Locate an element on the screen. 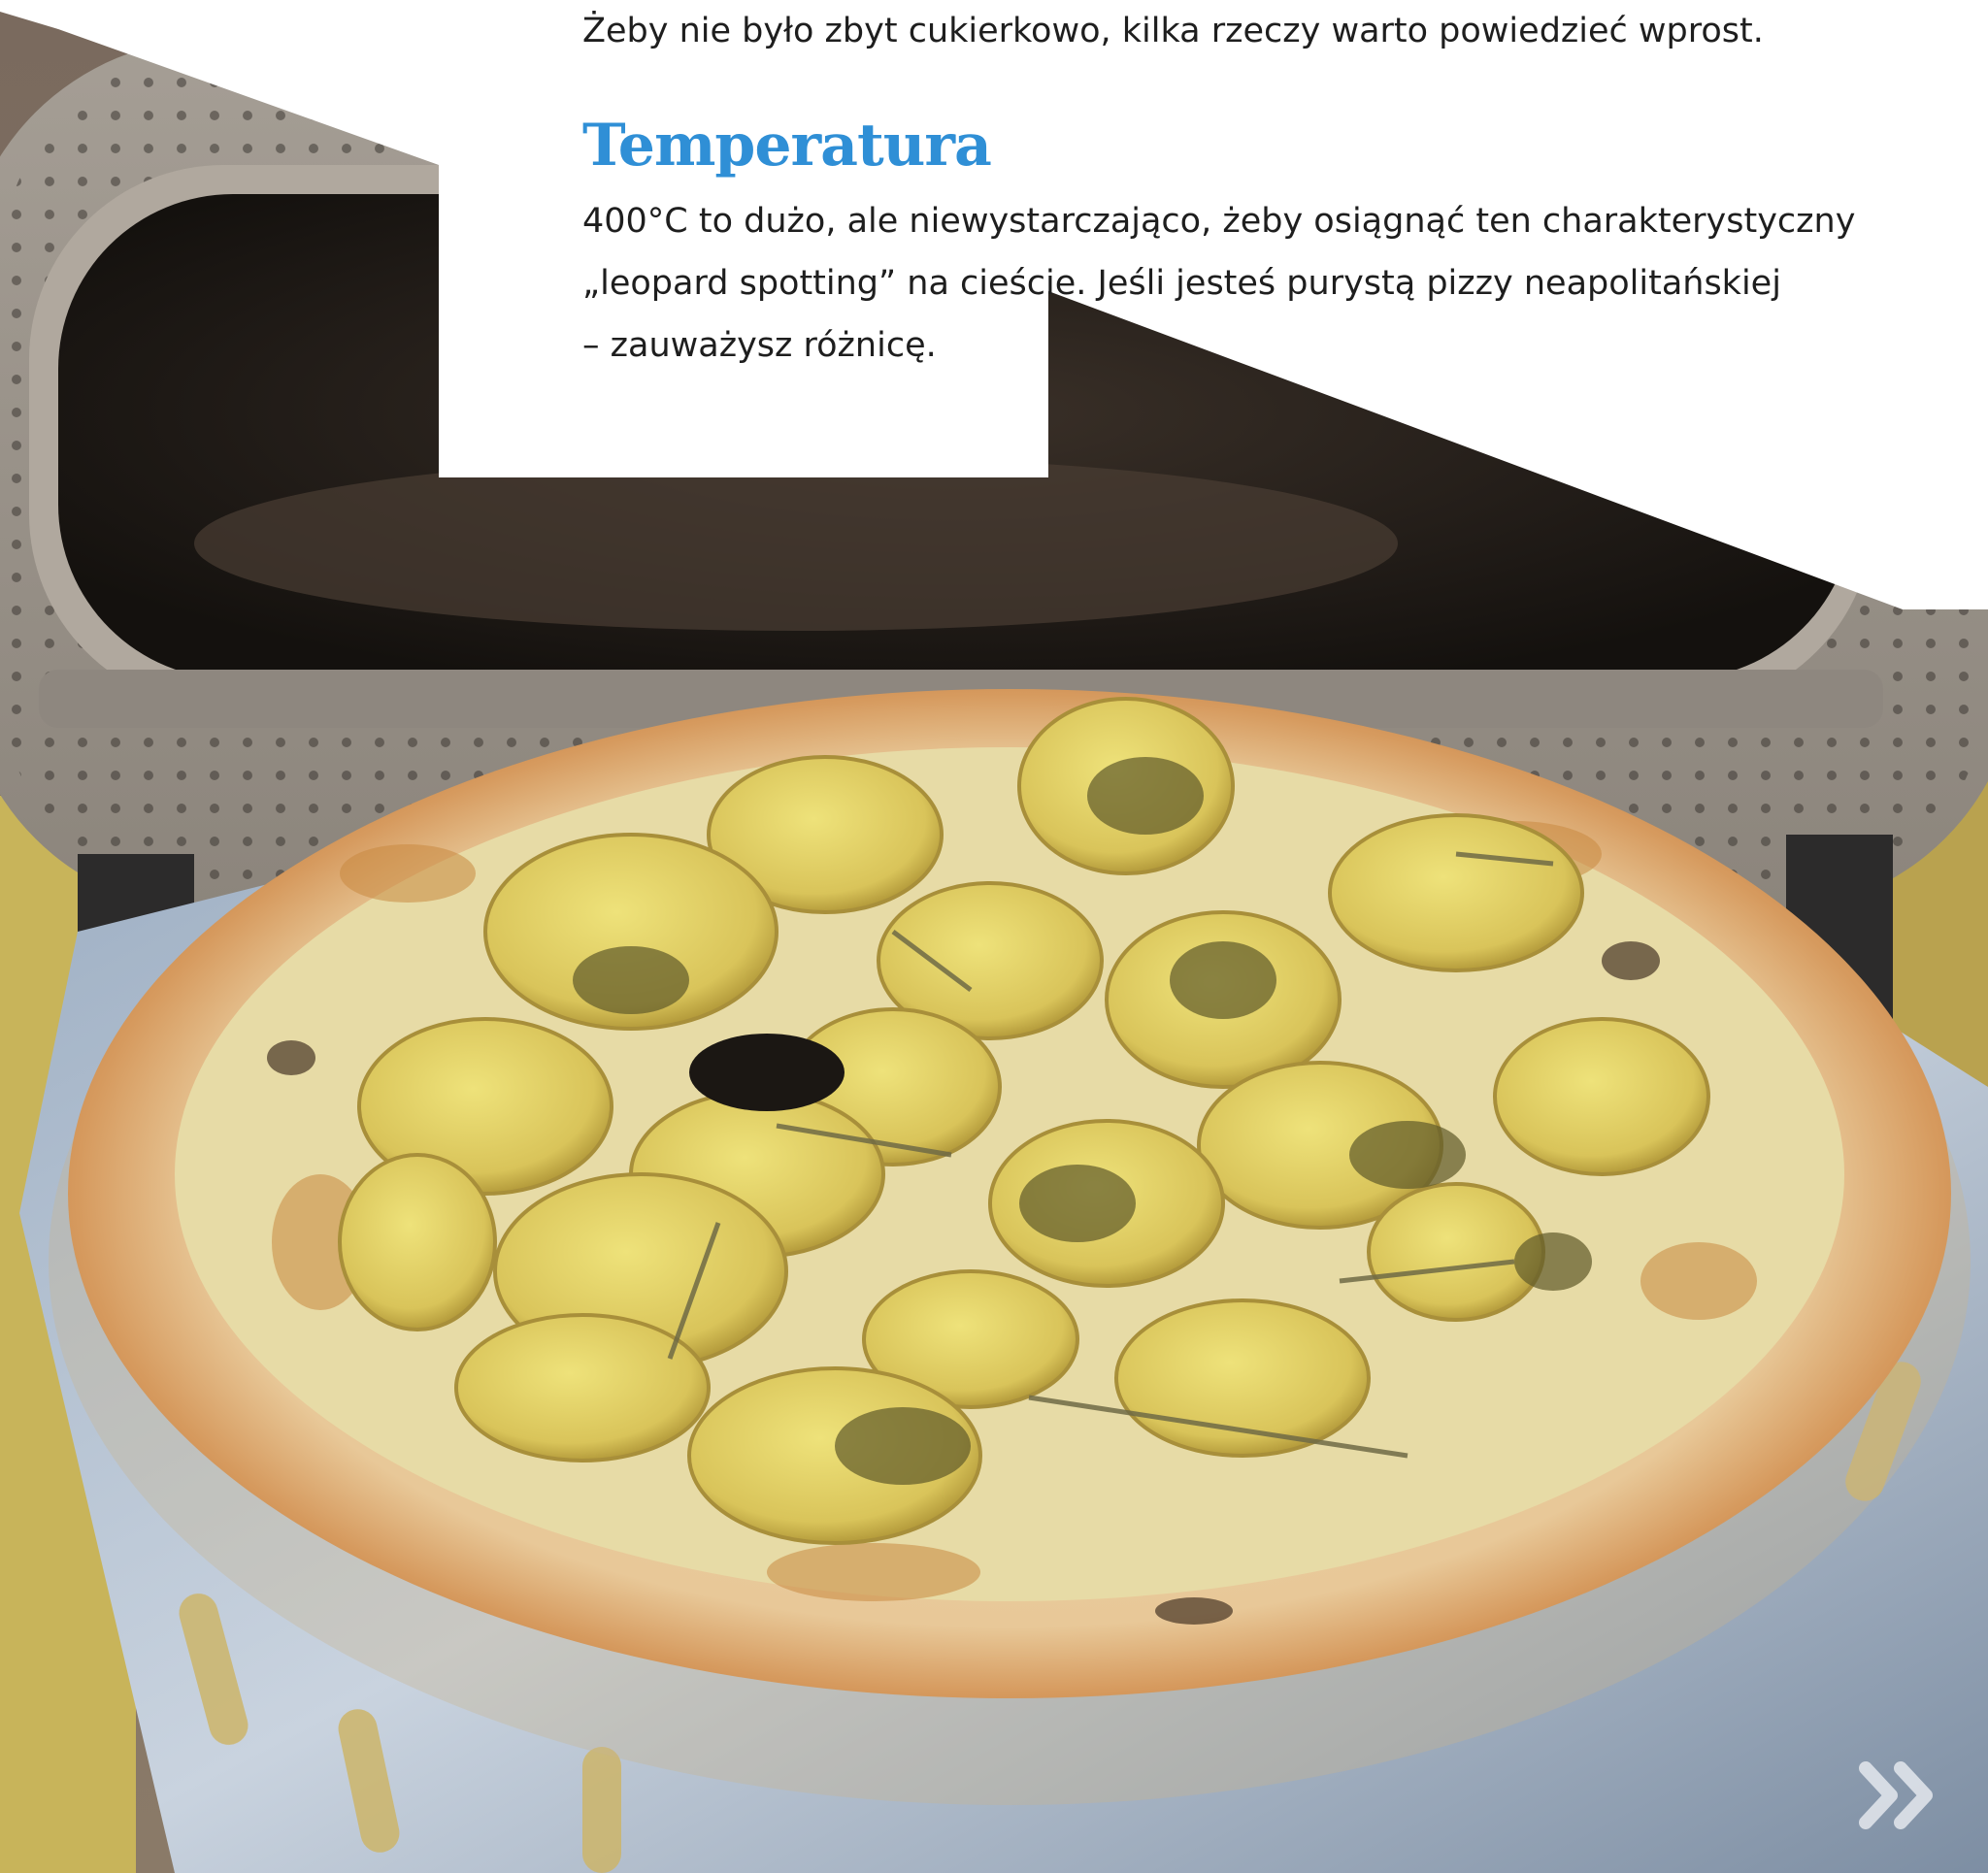 The width and height of the screenshot is (1988, 1873). section-heading: Temperatura is located at coordinates (787, 146).